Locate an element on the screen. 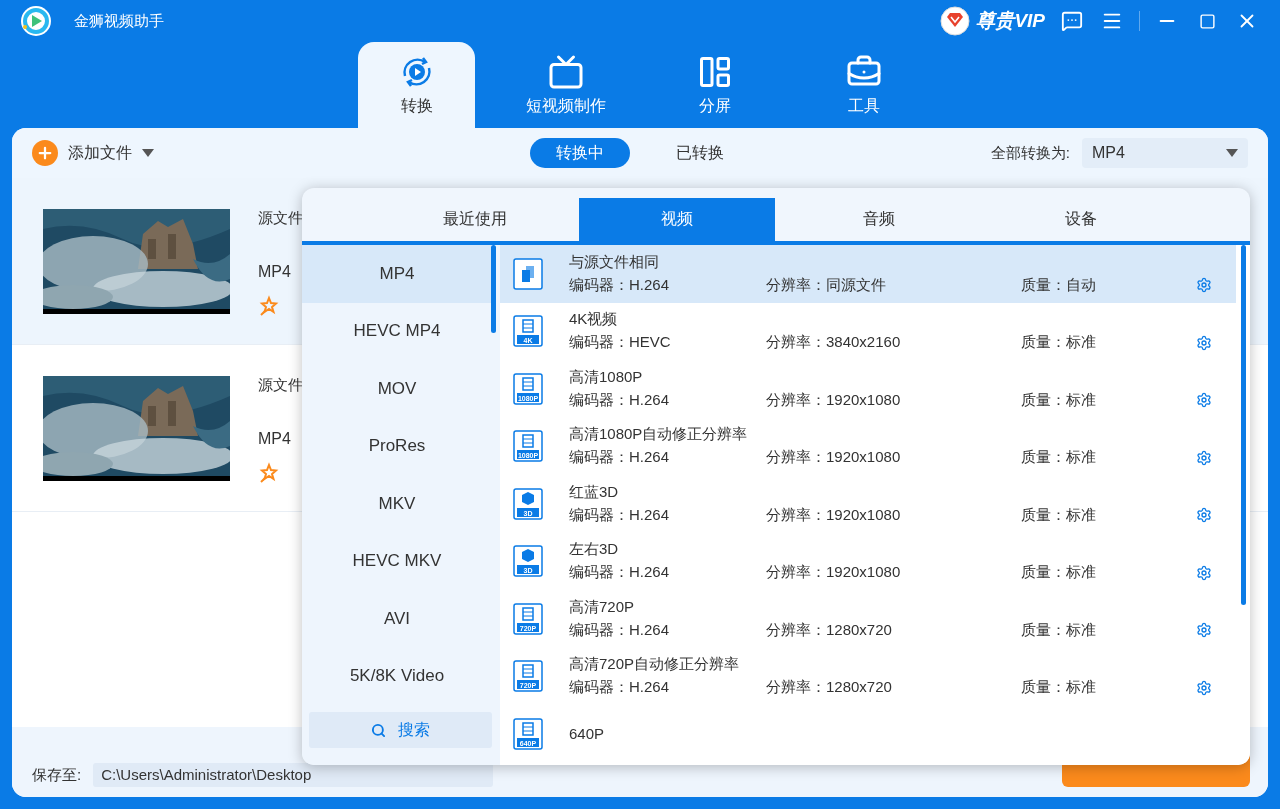 Image resolution: width=1280 pixels, height=809 pixels. save-to-label: 保存至: is located at coordinates (57, 775).